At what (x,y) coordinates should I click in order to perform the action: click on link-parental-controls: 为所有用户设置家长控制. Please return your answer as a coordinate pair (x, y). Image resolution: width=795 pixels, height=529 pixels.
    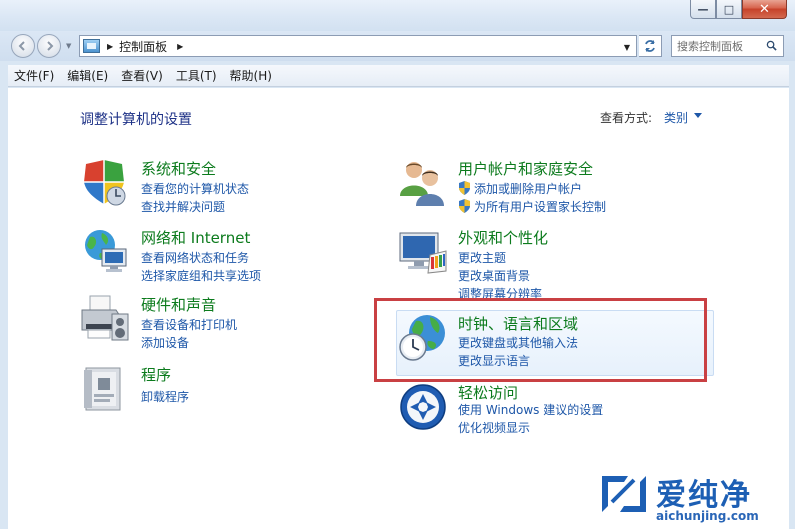
    Looking at the image, I should click on (532, 206).